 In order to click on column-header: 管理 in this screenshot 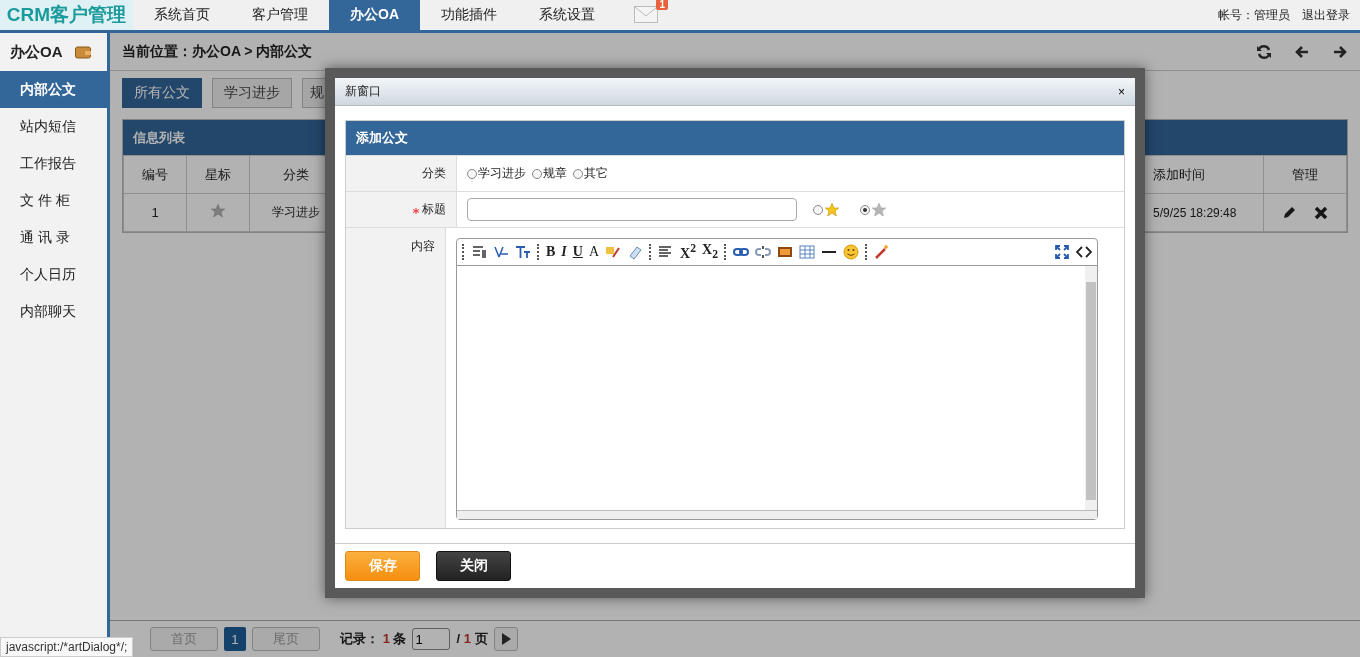, I will do `click(1305, 174)`.